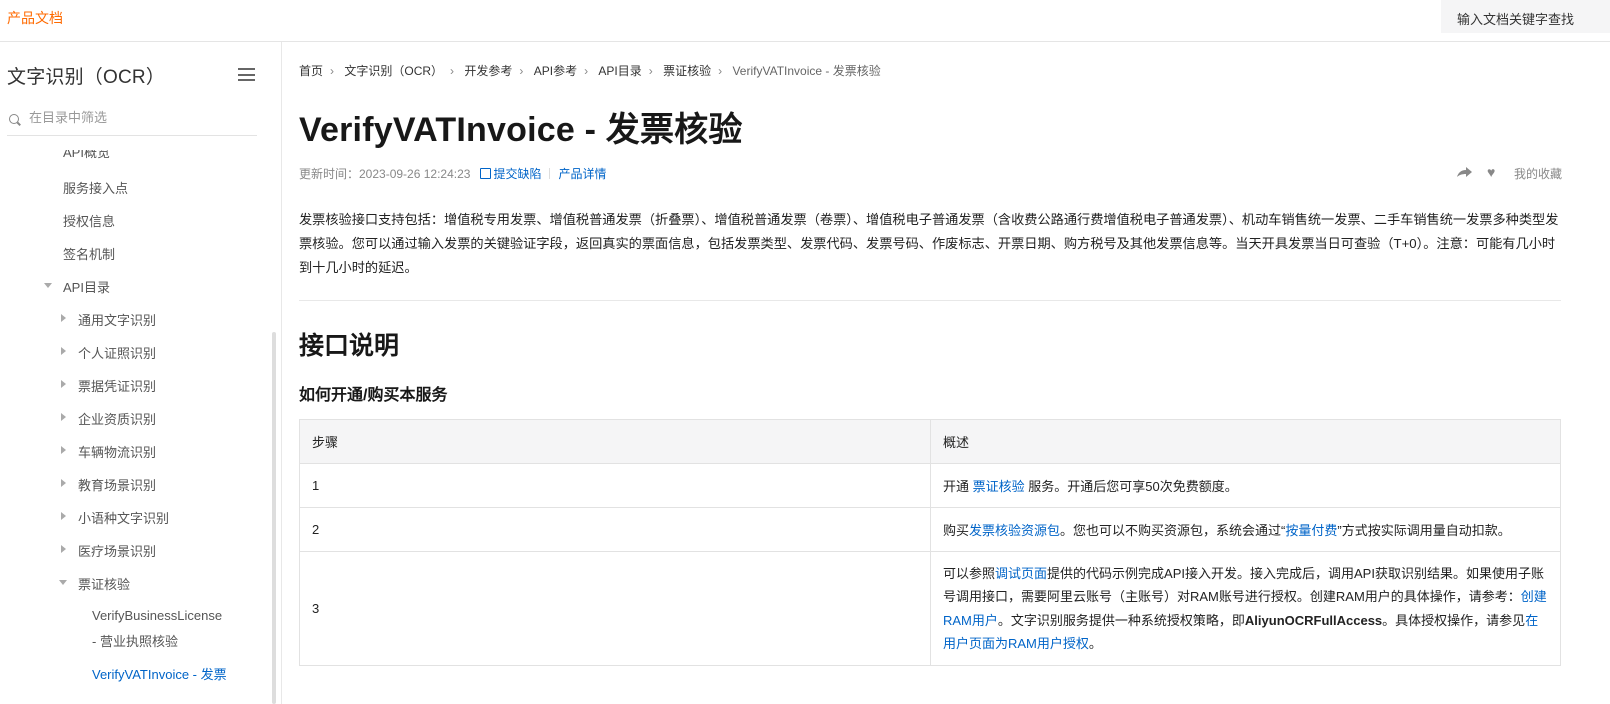 The height and width of the screenshot is (704, 1610). What do you see at coordinates (1538, 173) in the screenshot?
I see `favorite-link: 我的收藏` at bounding box center [1538, 173].